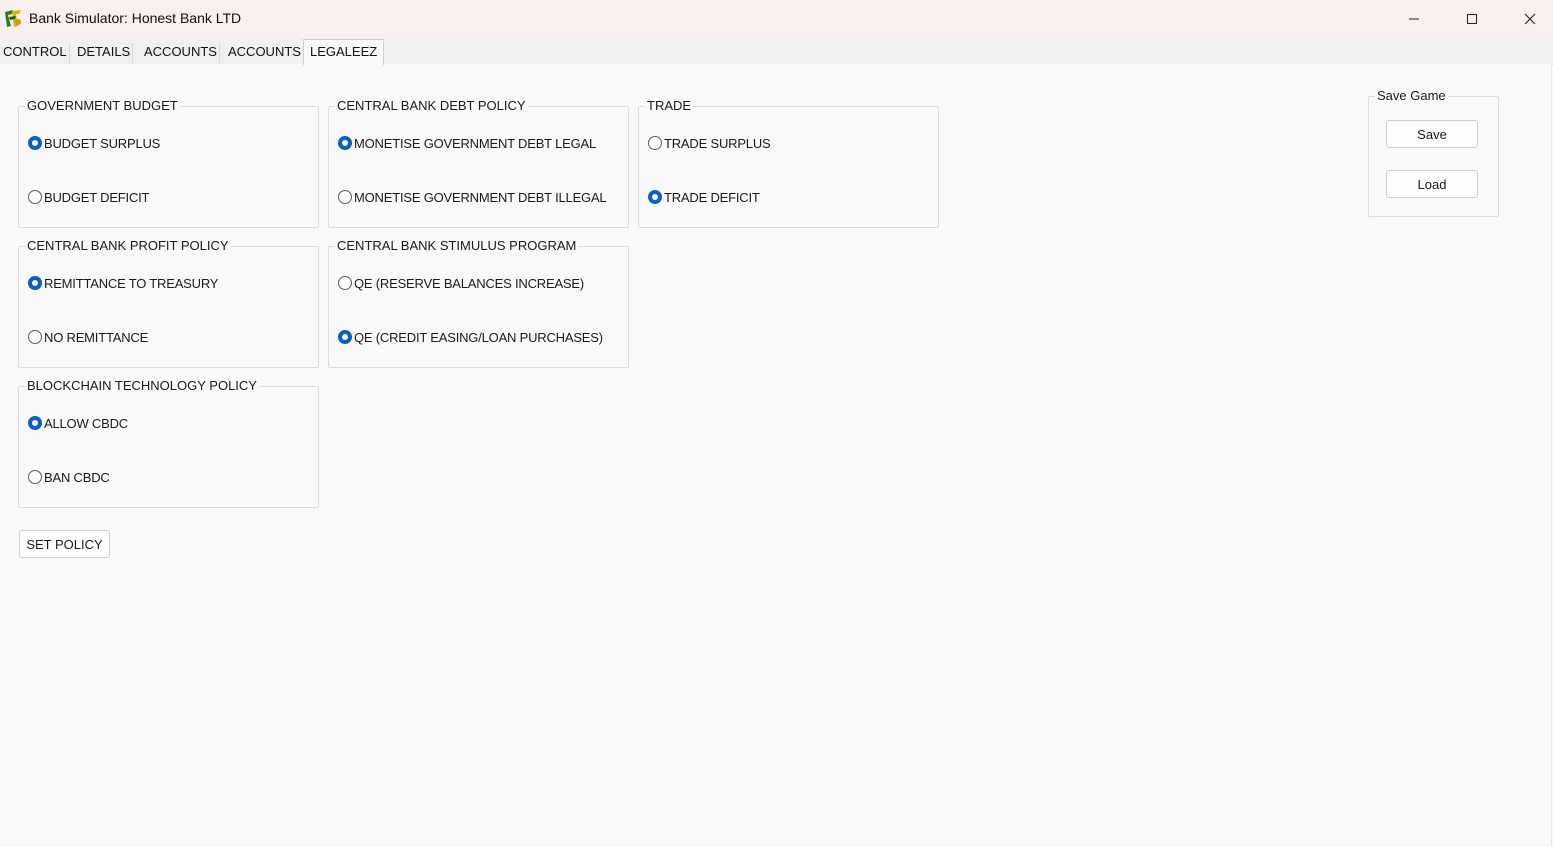  Describe the element at coordinates (131, 283) in the screenshot. I see `radio-label: REMITTANCE TO TREASURY` at that location.